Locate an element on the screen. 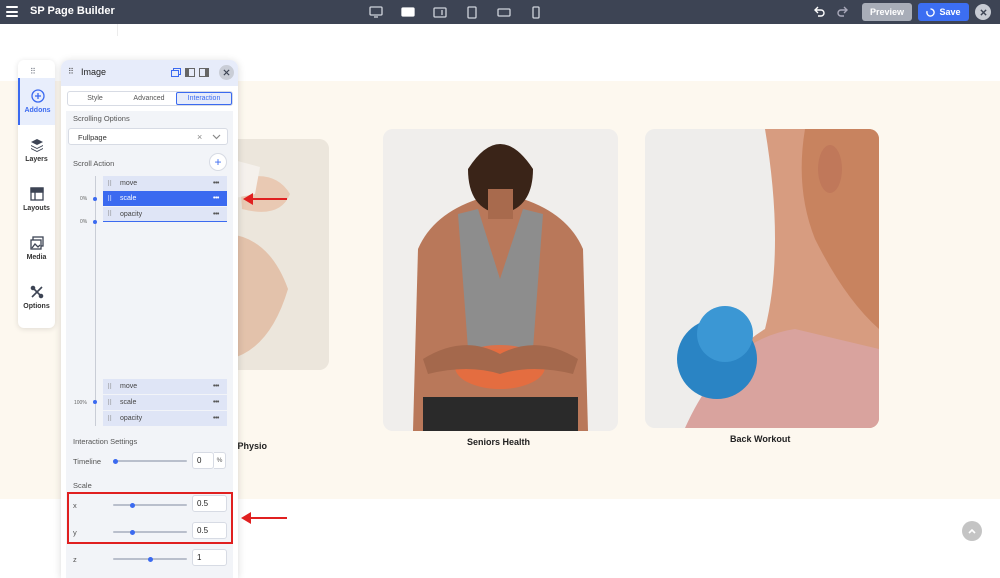 The width and height of the screenshot is (1000, 578). loading-spinner-icon is located at coordinates (931, 12).